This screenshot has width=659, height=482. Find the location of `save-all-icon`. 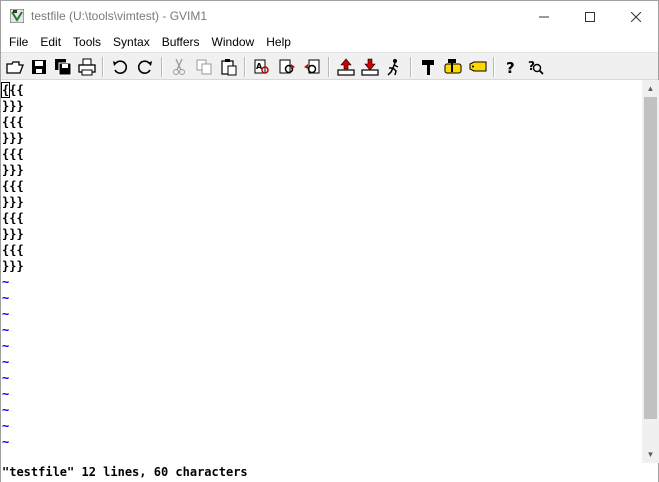

save-all-icon is located at coordinates (63, 67).